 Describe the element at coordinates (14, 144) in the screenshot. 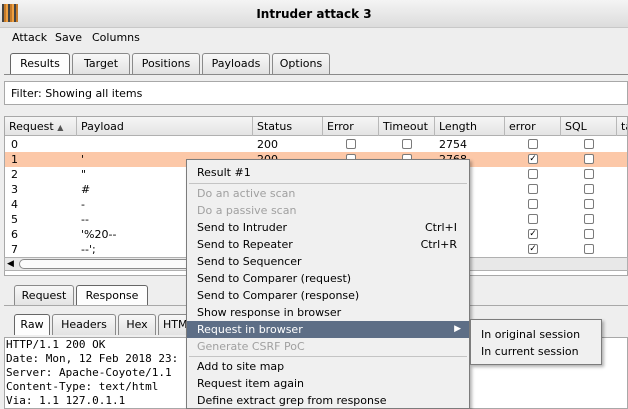

I see `cell-request: 0` at that location.